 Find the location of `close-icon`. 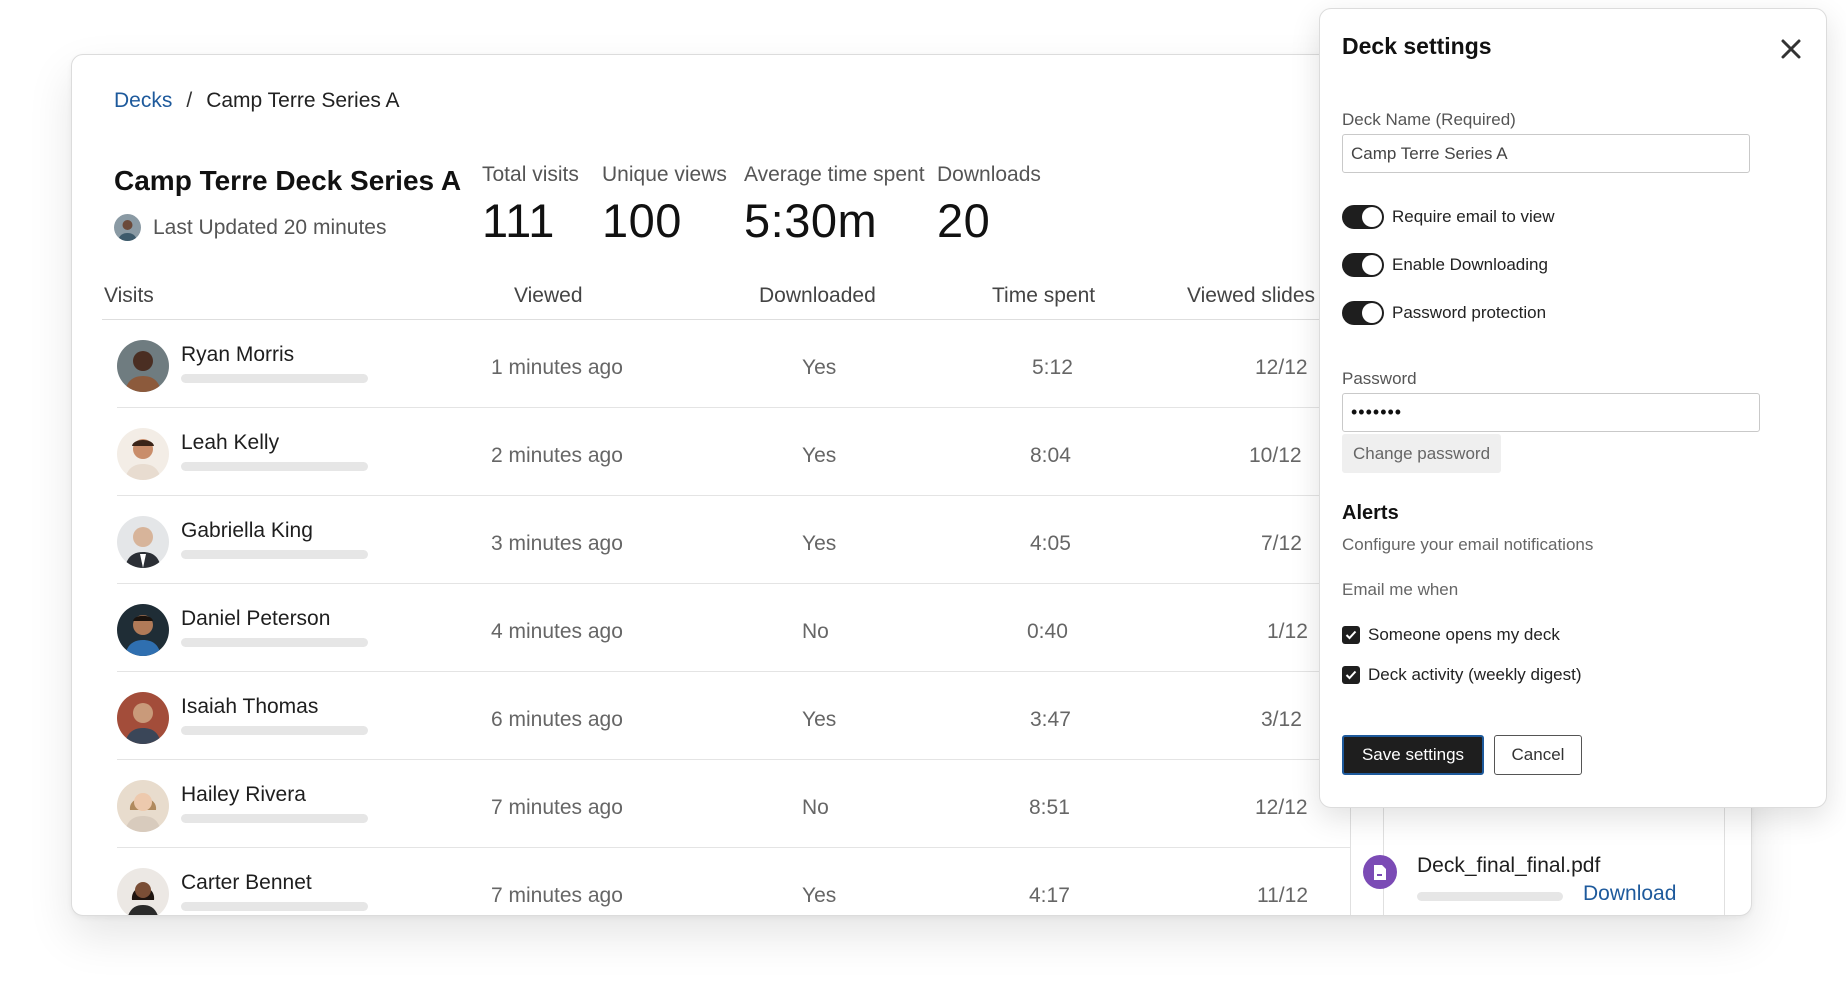

close-icon is located at coordinates (1791, 49).